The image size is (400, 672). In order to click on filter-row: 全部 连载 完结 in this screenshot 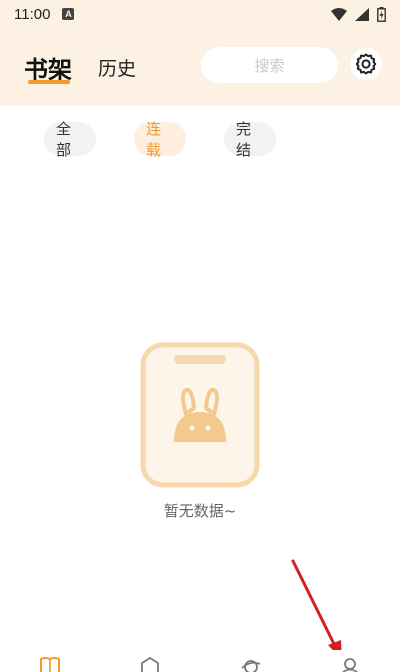, I will do `click(200, 139)`.